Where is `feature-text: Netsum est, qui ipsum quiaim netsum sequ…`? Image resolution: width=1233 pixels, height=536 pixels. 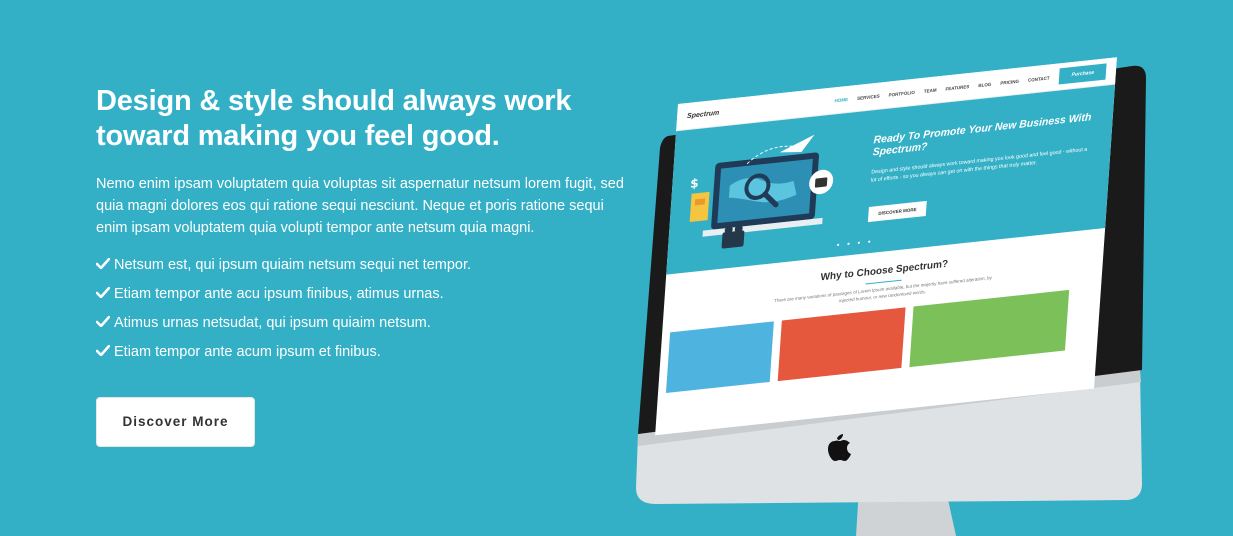 feature-text: Netsum est, qui ipsum quiaim netsum sequ… is located at coordinates (293, 265).